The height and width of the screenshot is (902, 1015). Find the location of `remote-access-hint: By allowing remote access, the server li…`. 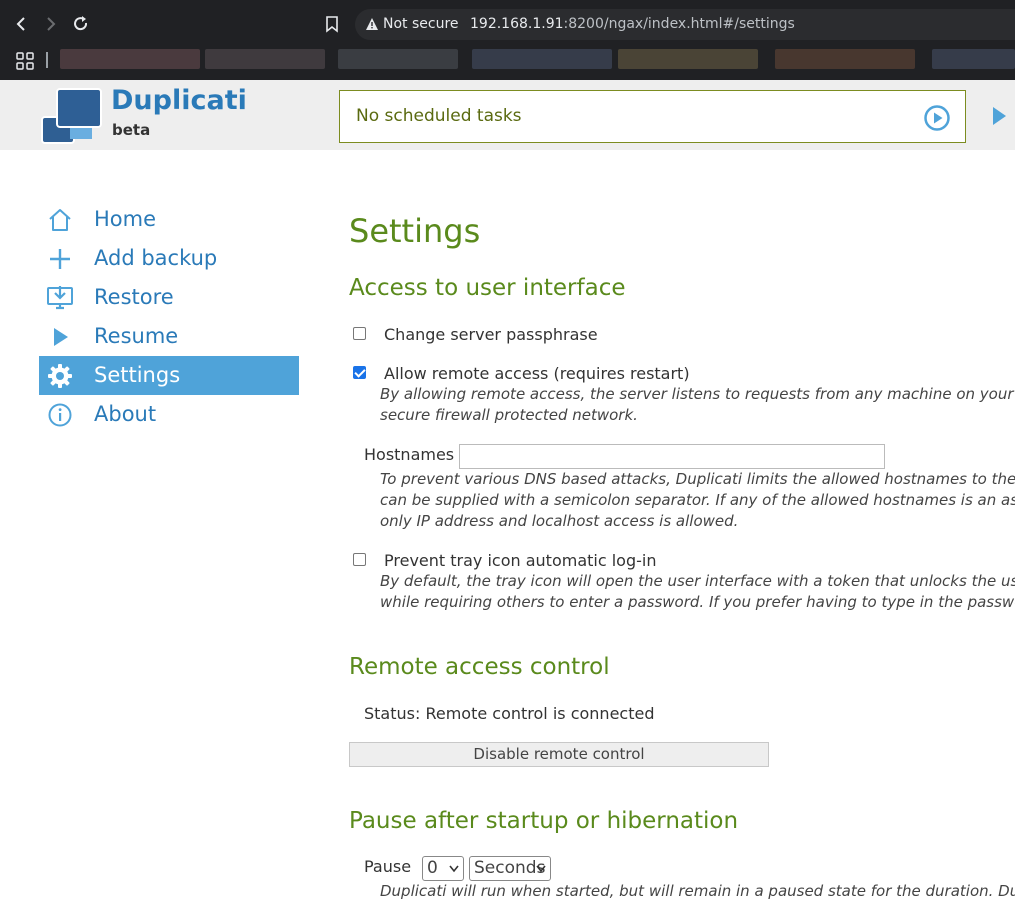

remote-access-hint: By allowing remote access, the server li… is located at coordinates (697, 394).